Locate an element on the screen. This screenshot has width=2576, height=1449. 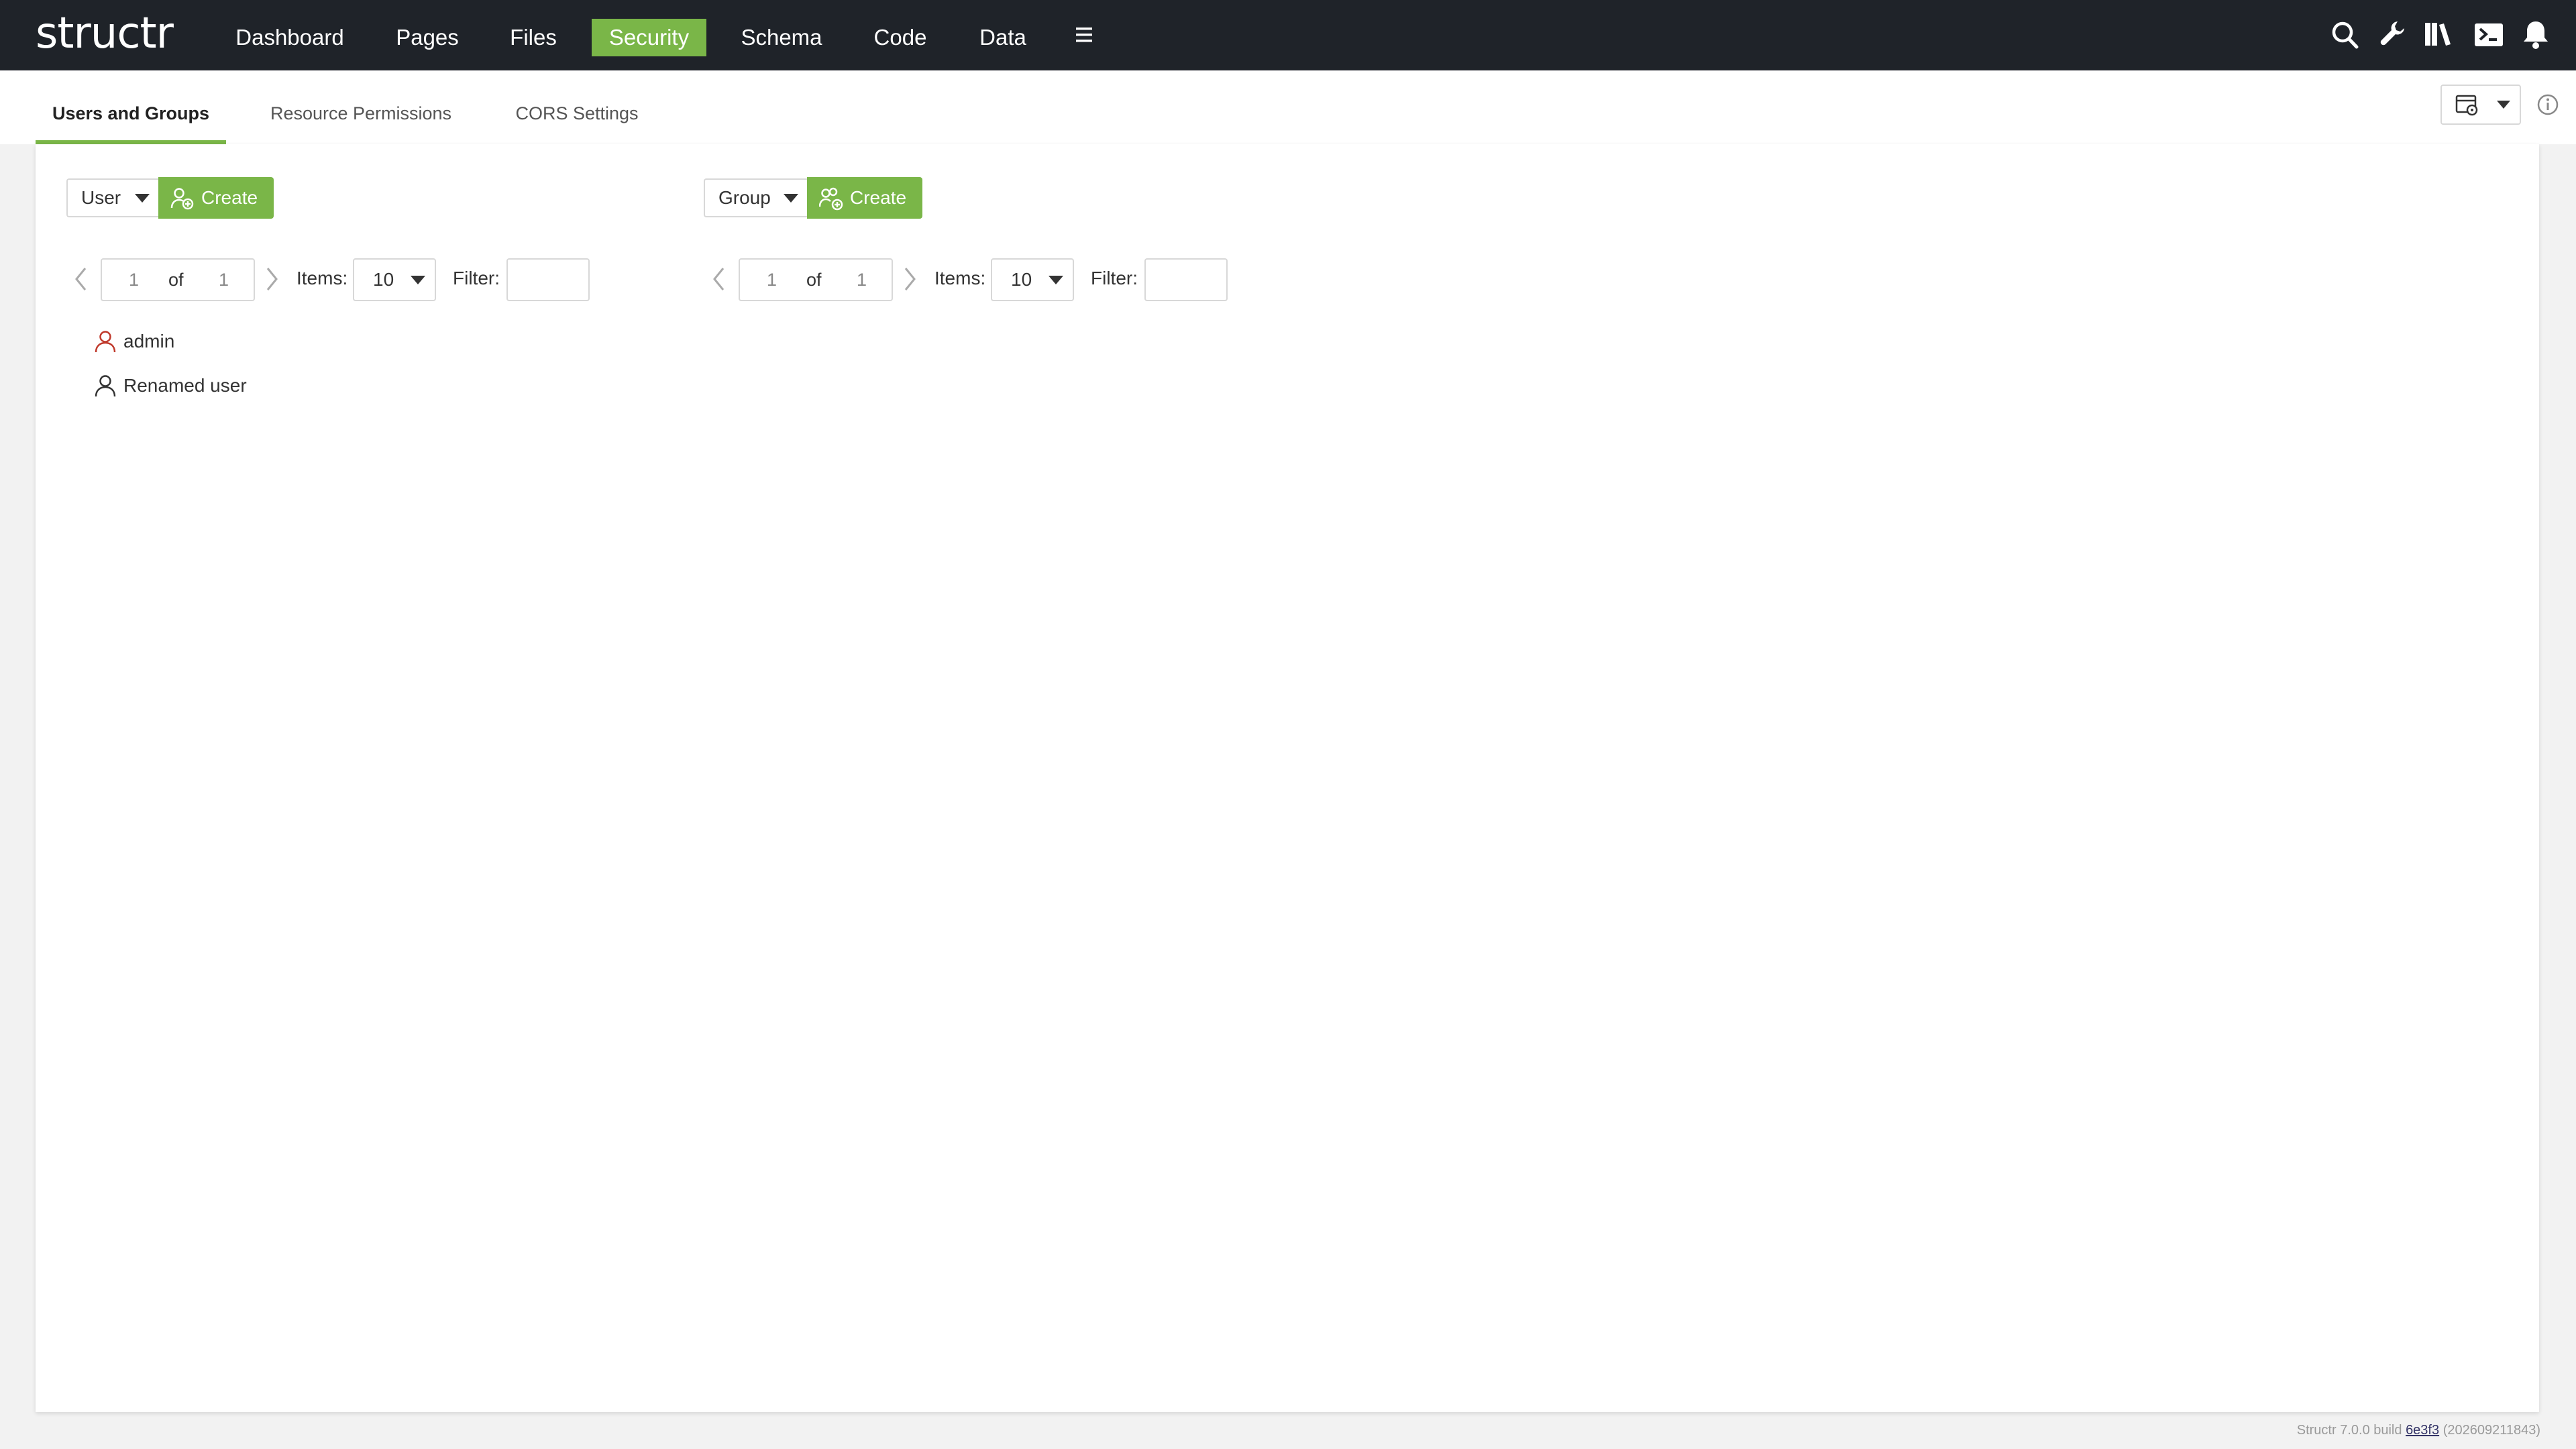
user-name: Renamed user is located at coordinates (185, 385).